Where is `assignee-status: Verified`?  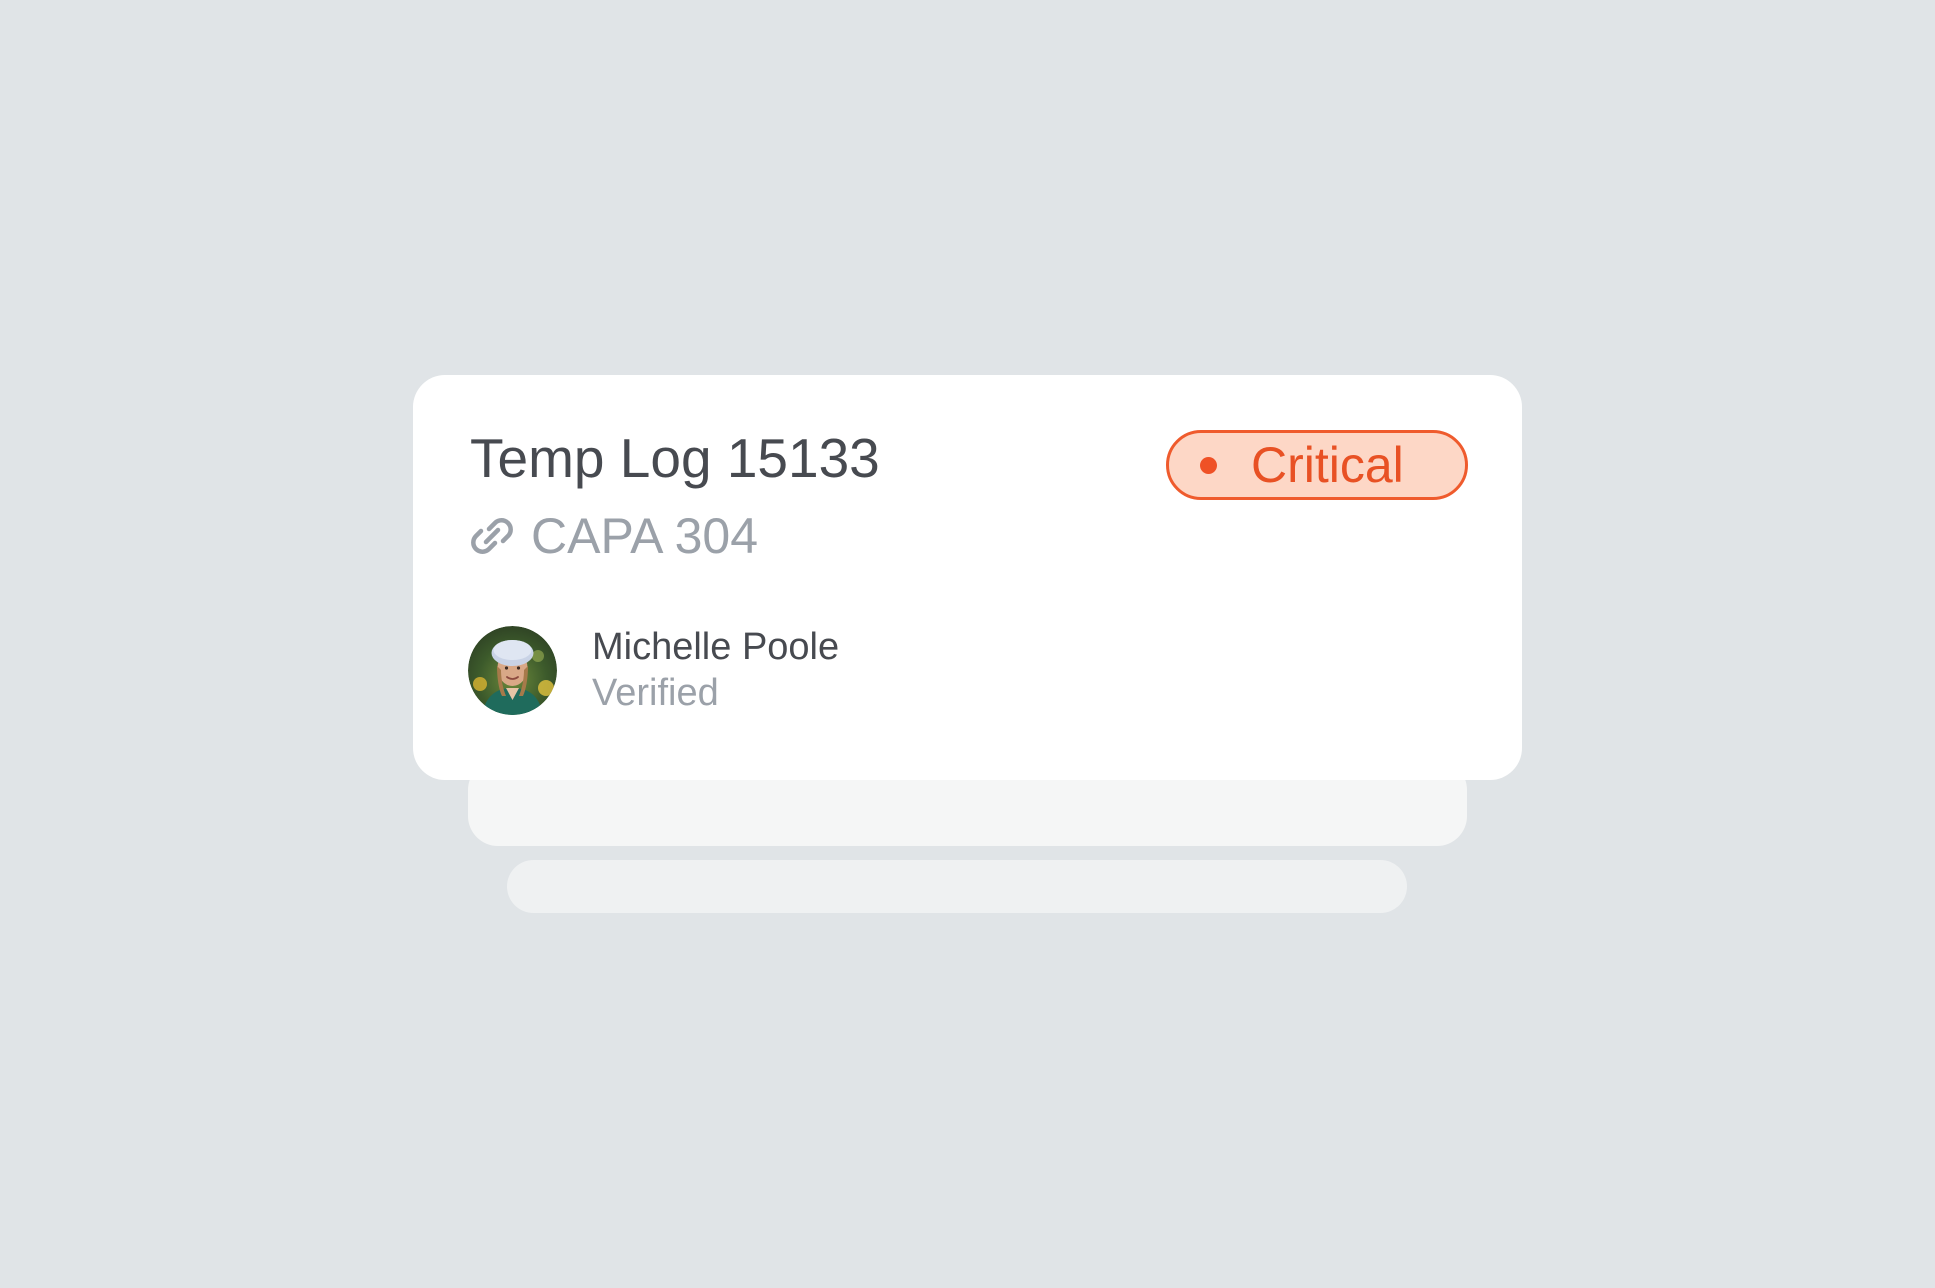 assignee-status: Verified is located at coordinates (655, 692).